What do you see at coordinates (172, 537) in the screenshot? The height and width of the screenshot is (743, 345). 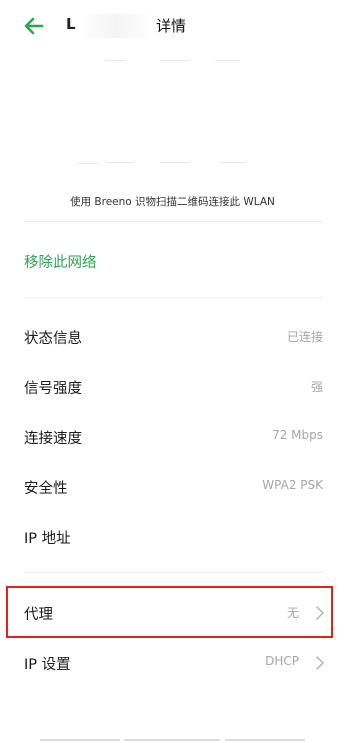 I see `row-ip-address: IP 地址` at bounding box center [172, 537].